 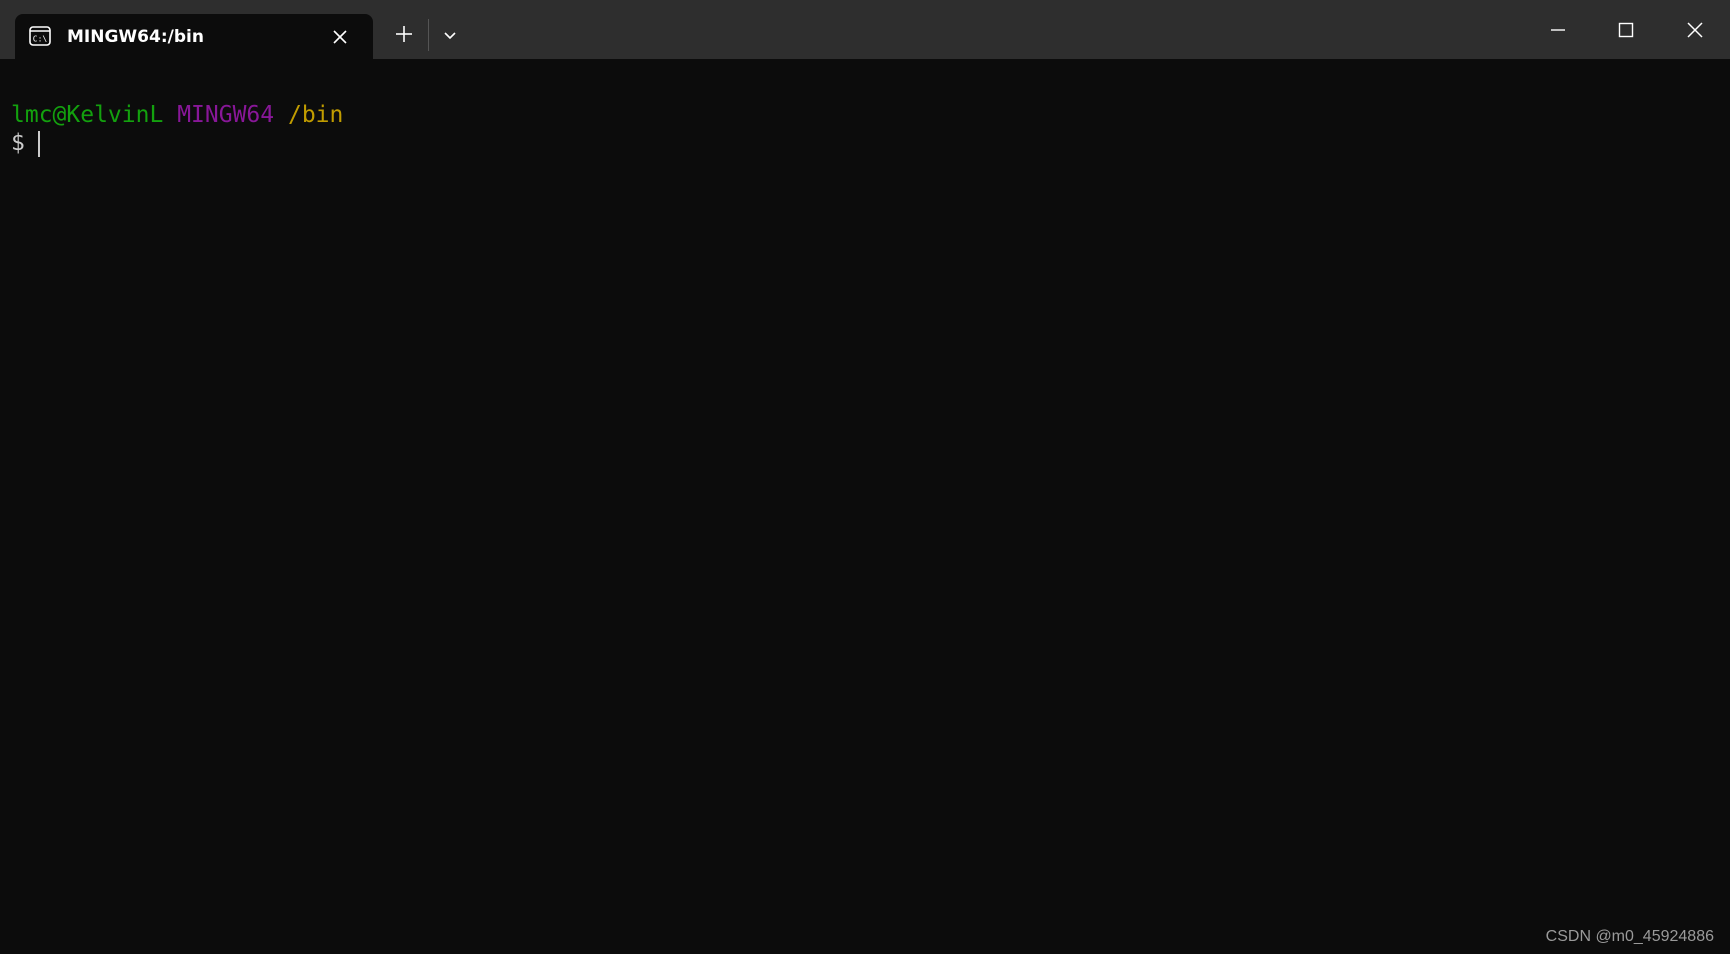 What do you see at coordinates (1629, 936) in the screenshot?
I see `watermark: CSDN @m0_45924886` at bounding box center [1629, 936].